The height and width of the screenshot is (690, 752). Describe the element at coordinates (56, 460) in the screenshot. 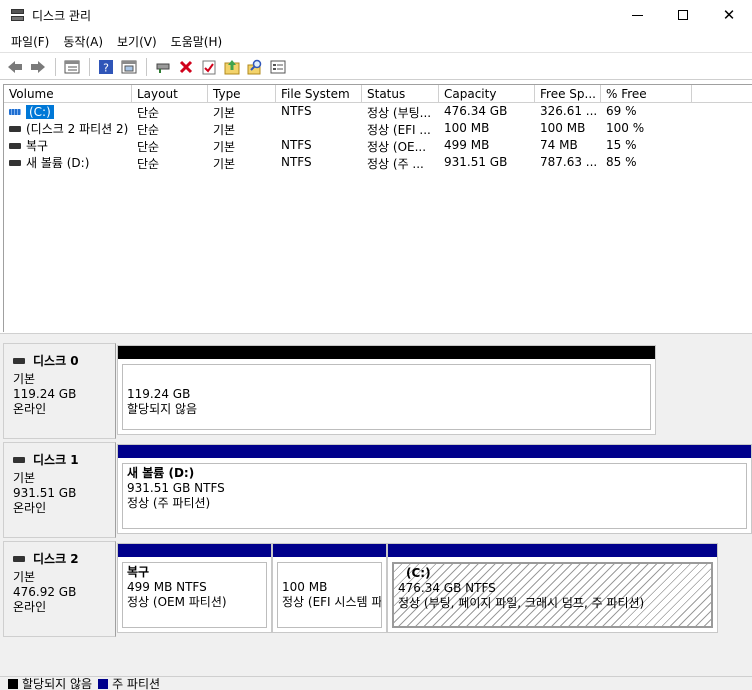

I see `disk-name: 디스크 1` at that location.